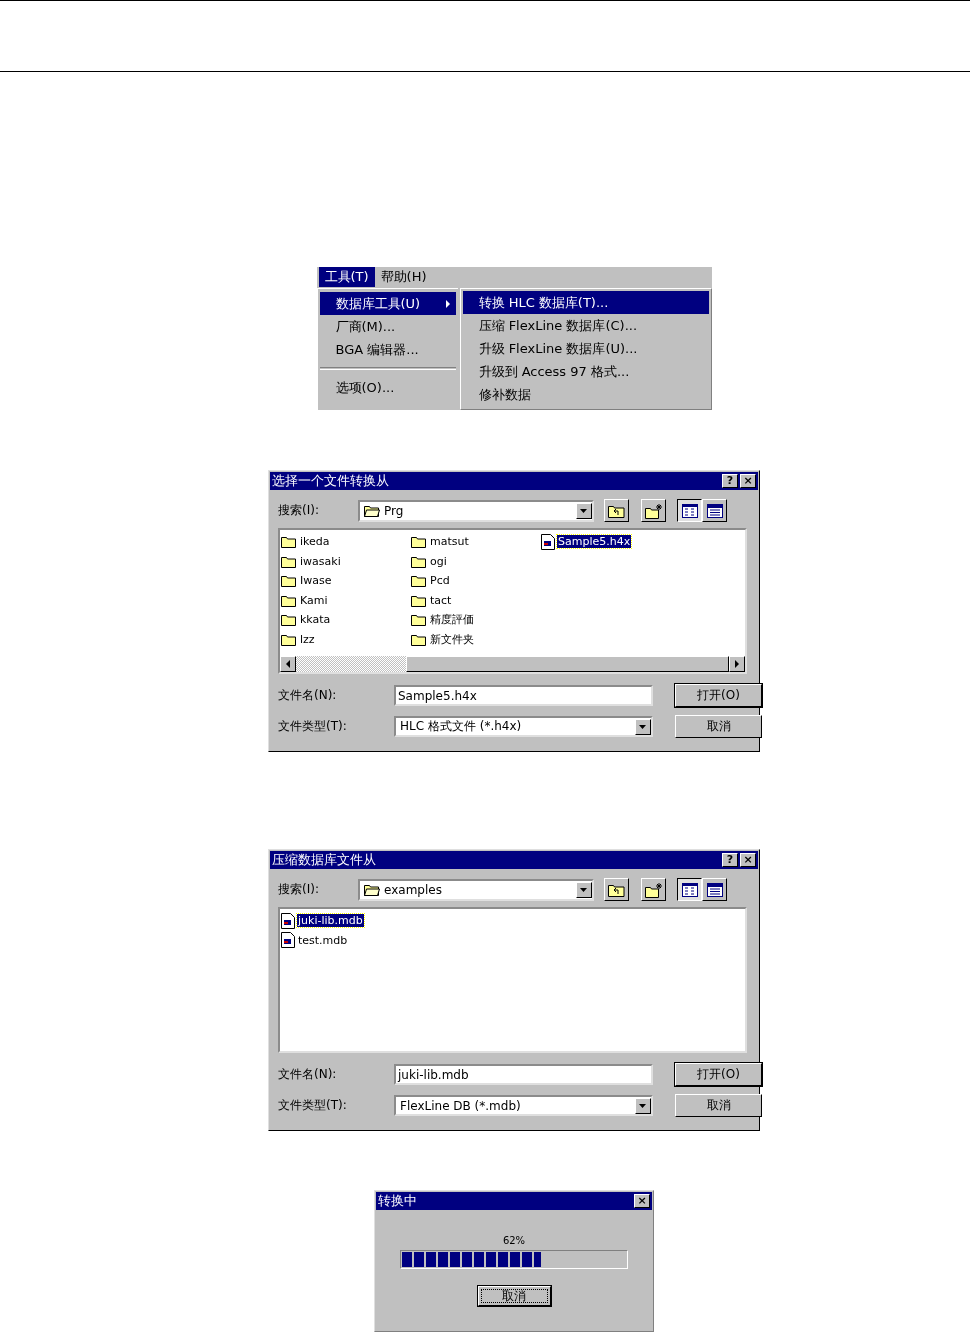 Image resolution: width=970 pixels, height=1333 pixels. What do you see at coordinates (476, 889) in the screenshot?
I see `look-in-dropdown: examples` at bounding box center [476, 889].